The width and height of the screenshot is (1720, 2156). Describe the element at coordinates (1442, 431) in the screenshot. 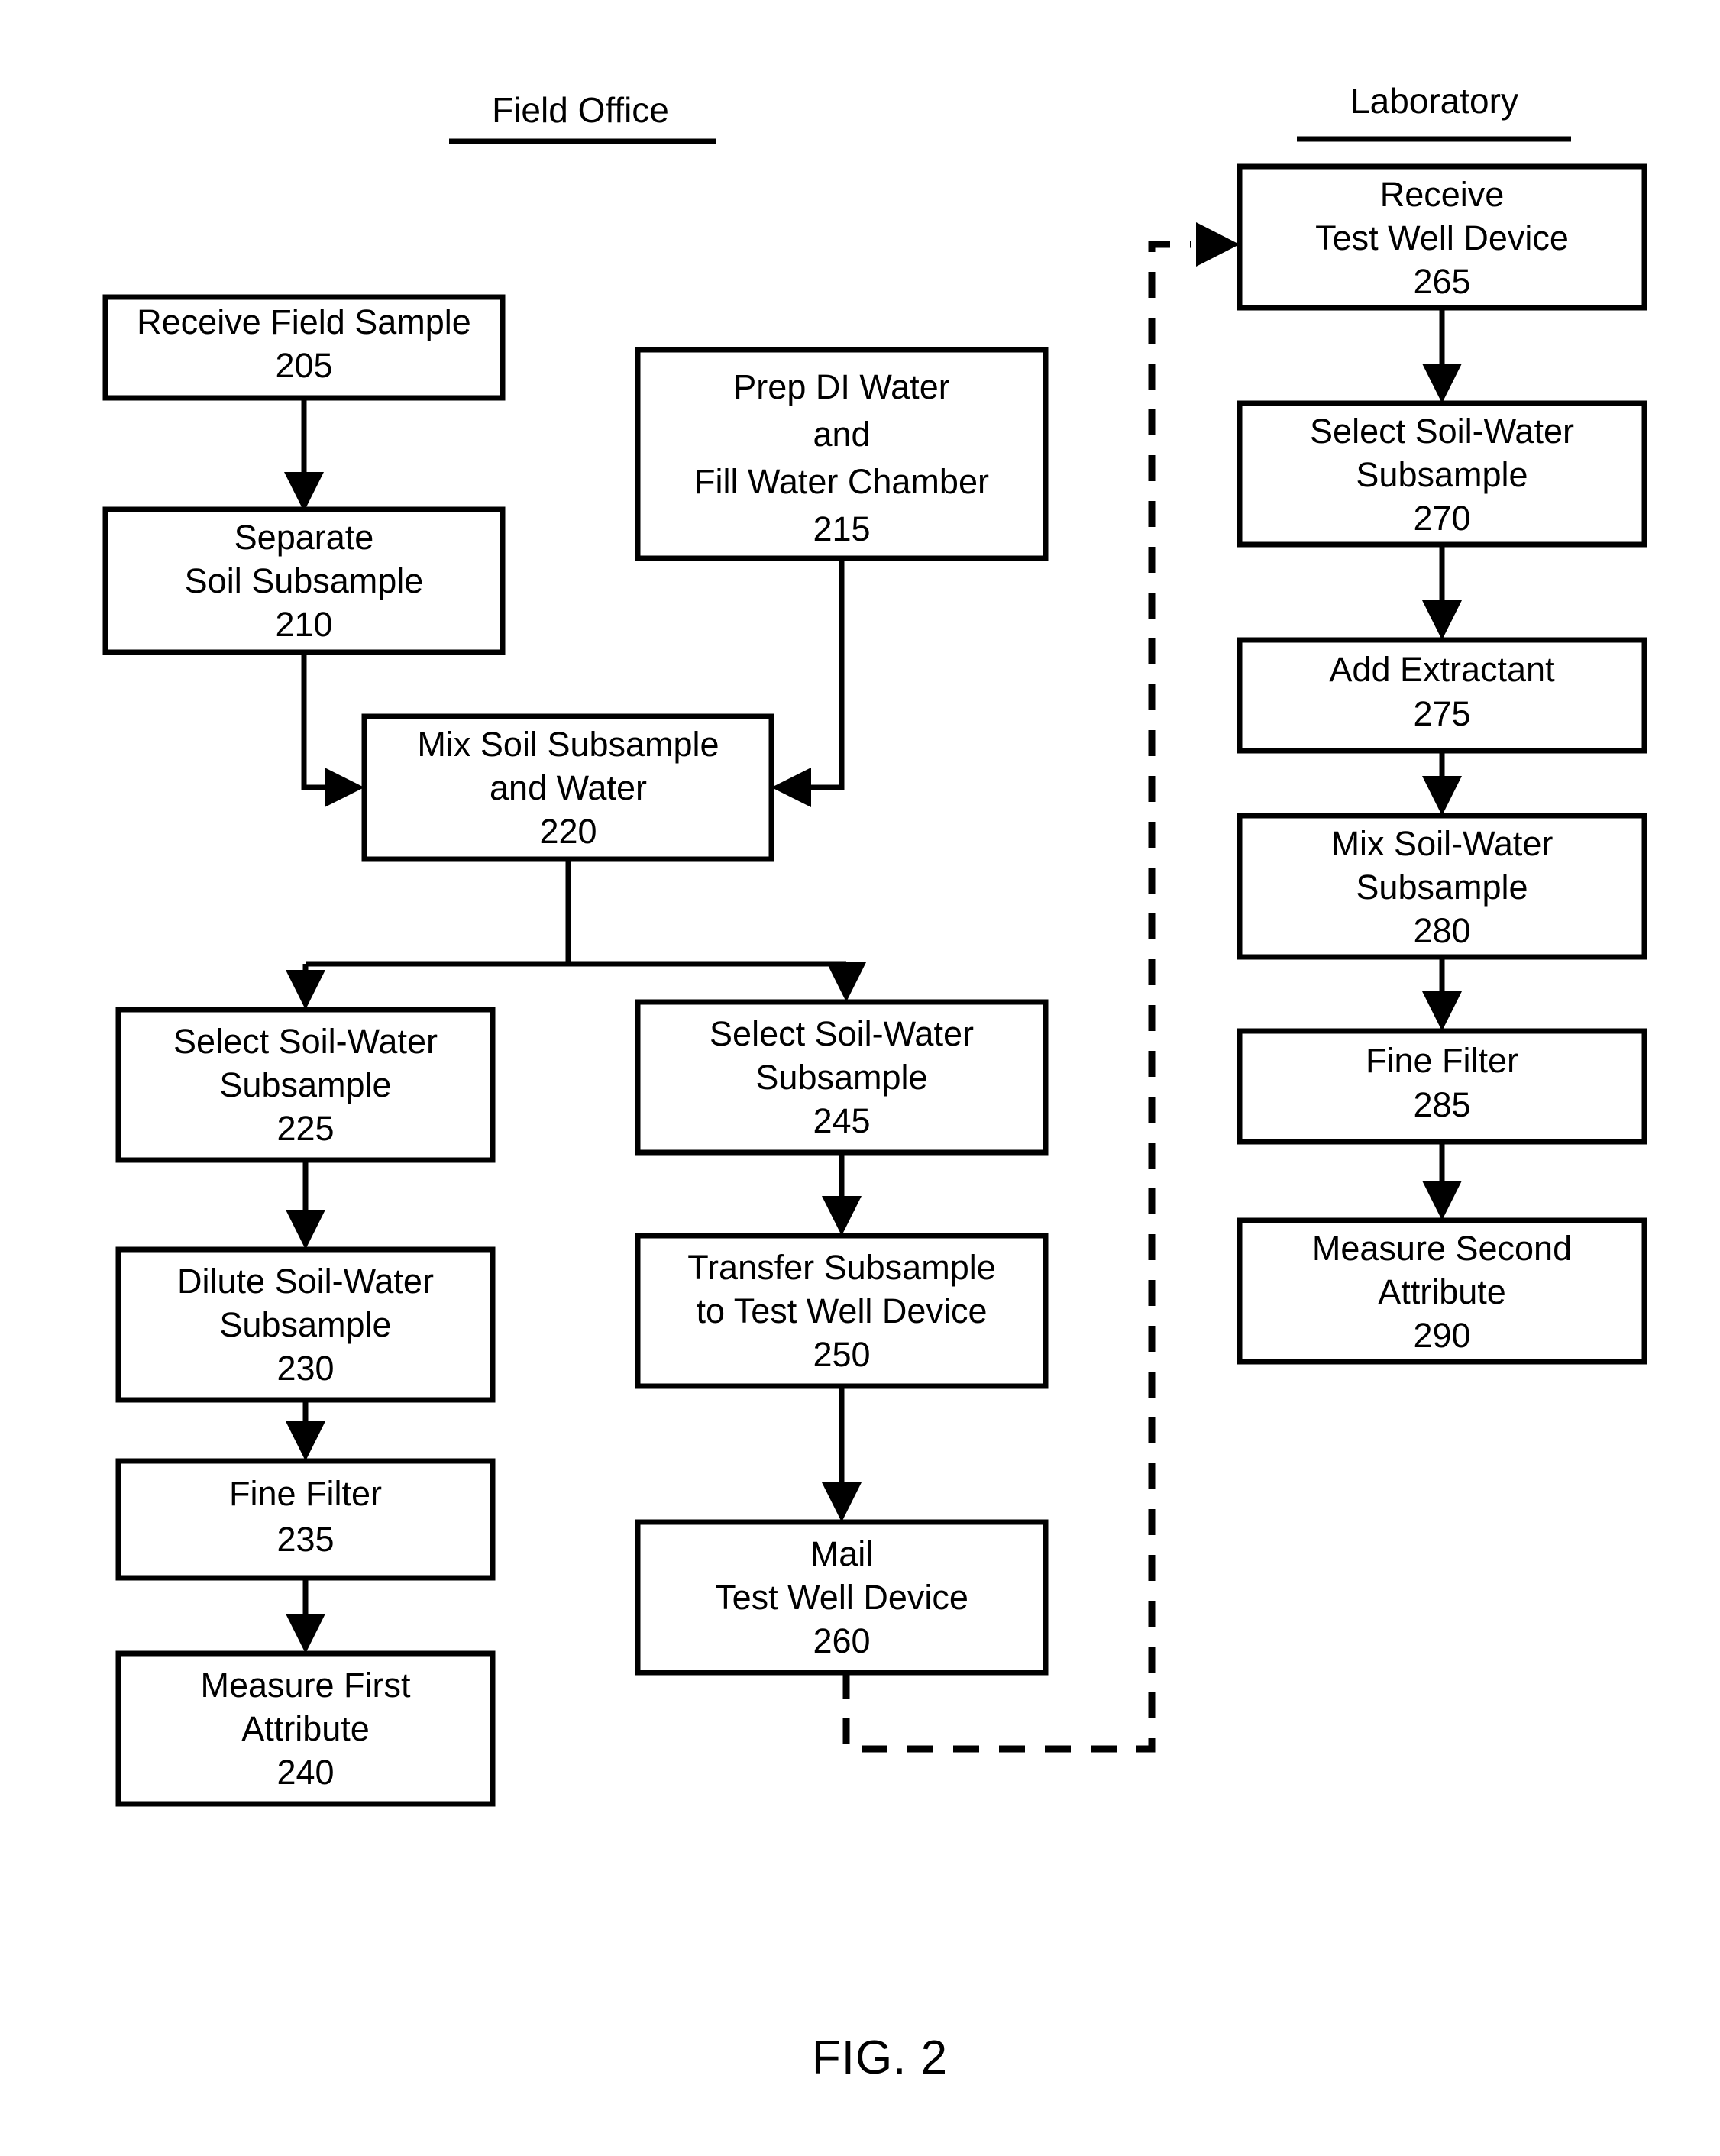

I see `node-270-line-0: Select Soil-Water` at that location.